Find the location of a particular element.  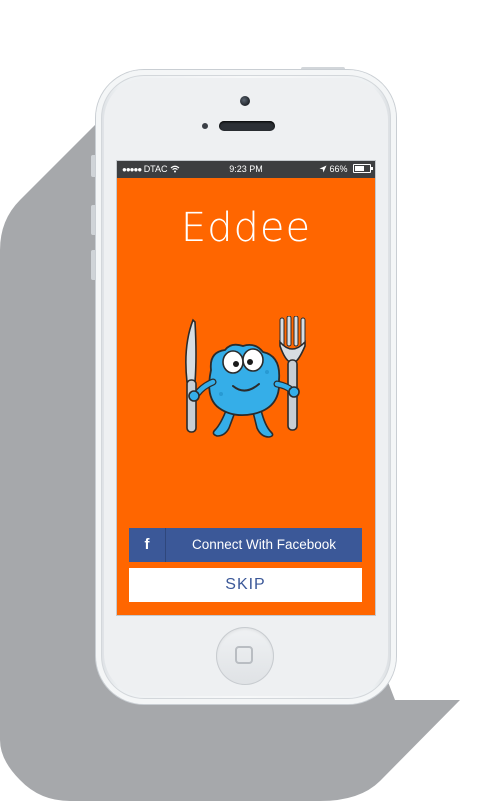

home-button is located at coordinates (245, 656).